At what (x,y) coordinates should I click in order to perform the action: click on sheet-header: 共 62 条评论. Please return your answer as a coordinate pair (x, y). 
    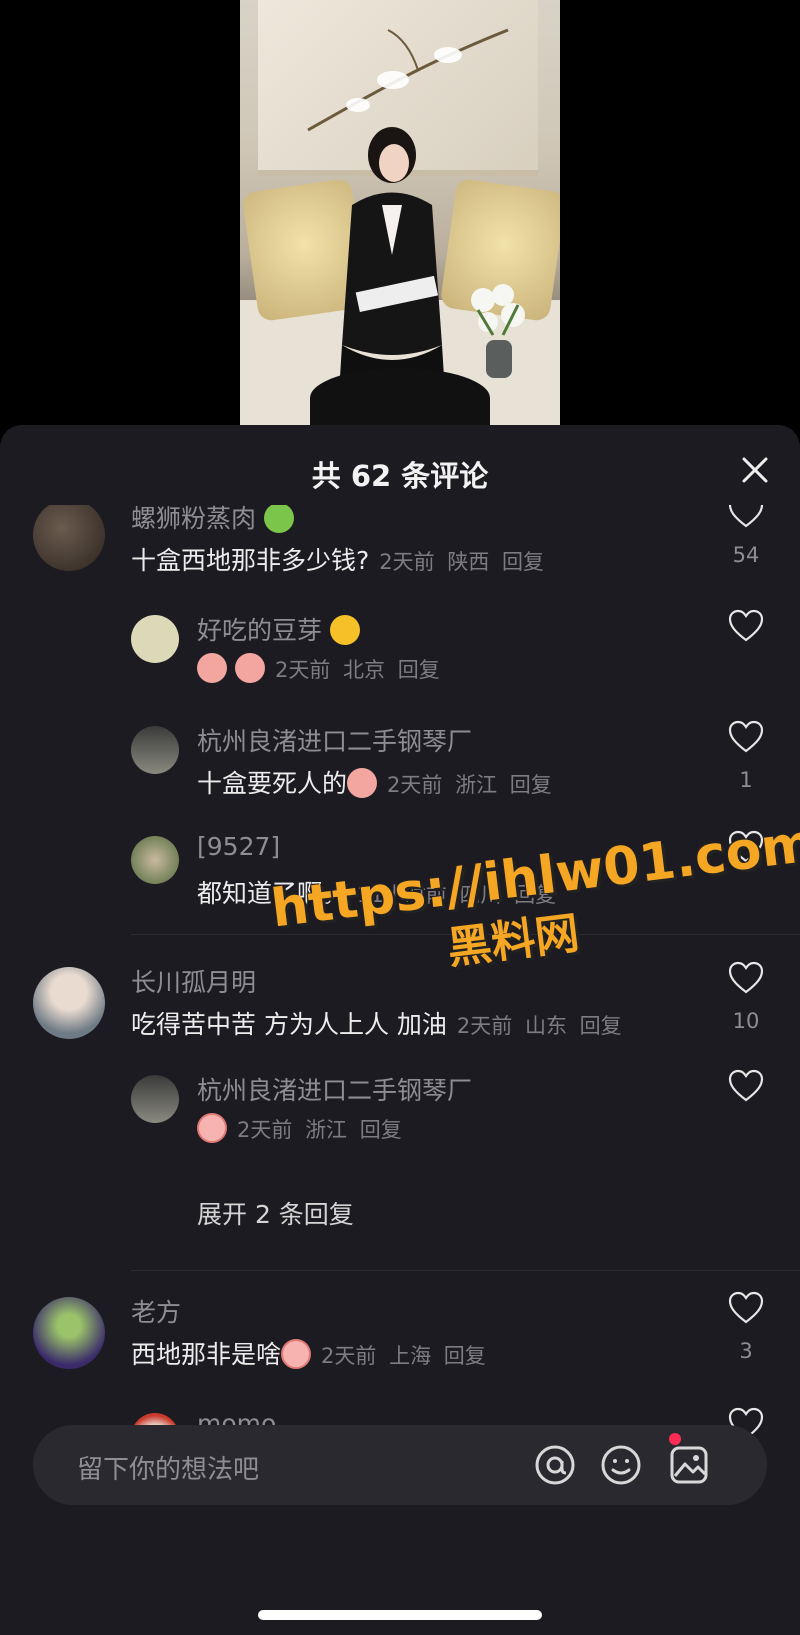
    Looking at the image, I should click on (400, 470).